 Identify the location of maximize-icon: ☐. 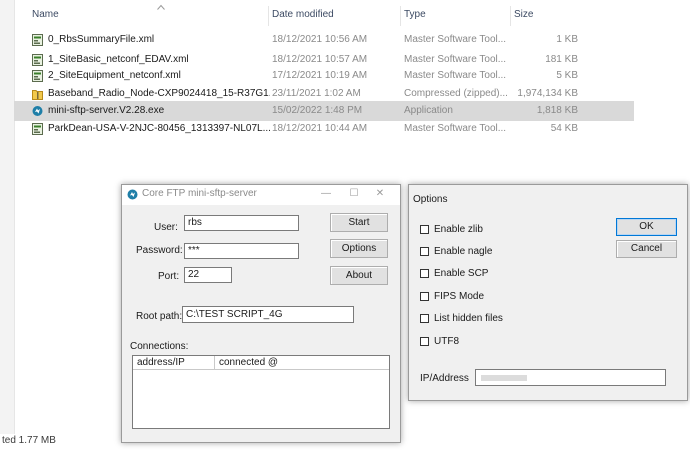
(354, 194).